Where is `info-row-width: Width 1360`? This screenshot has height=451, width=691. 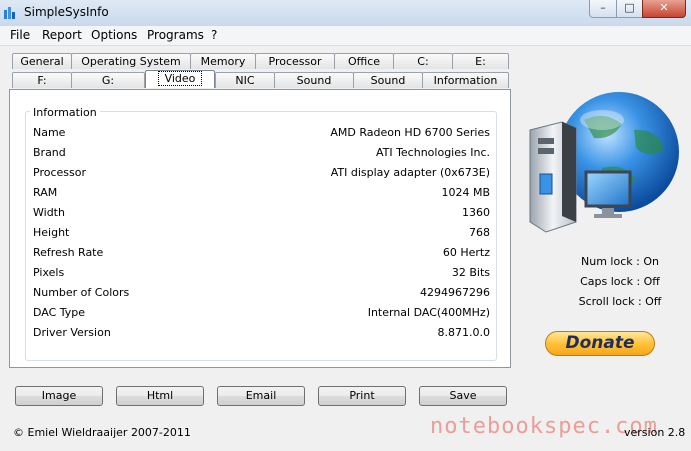 info-row-width: Width 1360 is located at coordinates (261, 214).